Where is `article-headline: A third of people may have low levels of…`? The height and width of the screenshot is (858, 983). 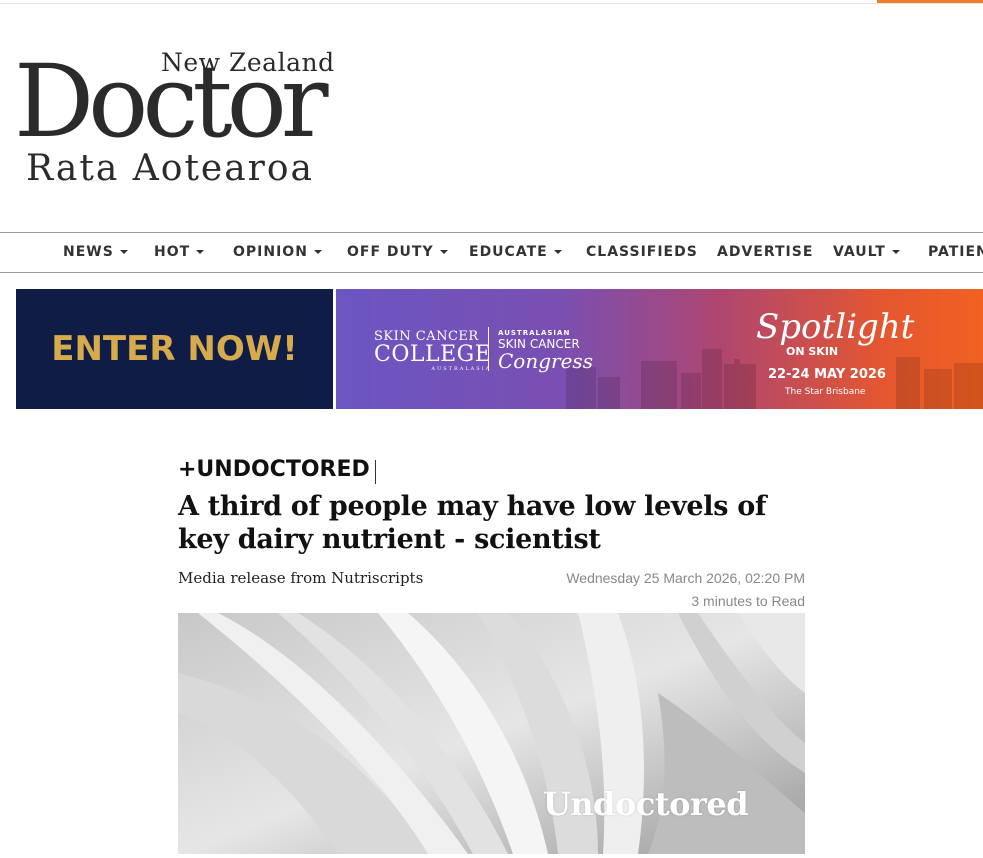 article-headline: A third of people may have low levels of… is located at coordinates (472, 523).